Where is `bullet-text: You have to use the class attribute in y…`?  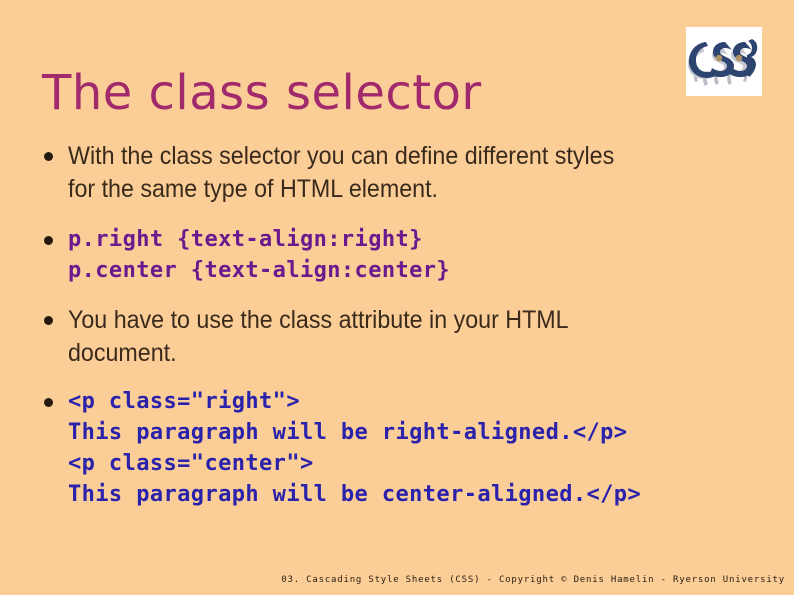 bullet-text: You have to use the class attribute in y… is located at coordinates (318, 336).